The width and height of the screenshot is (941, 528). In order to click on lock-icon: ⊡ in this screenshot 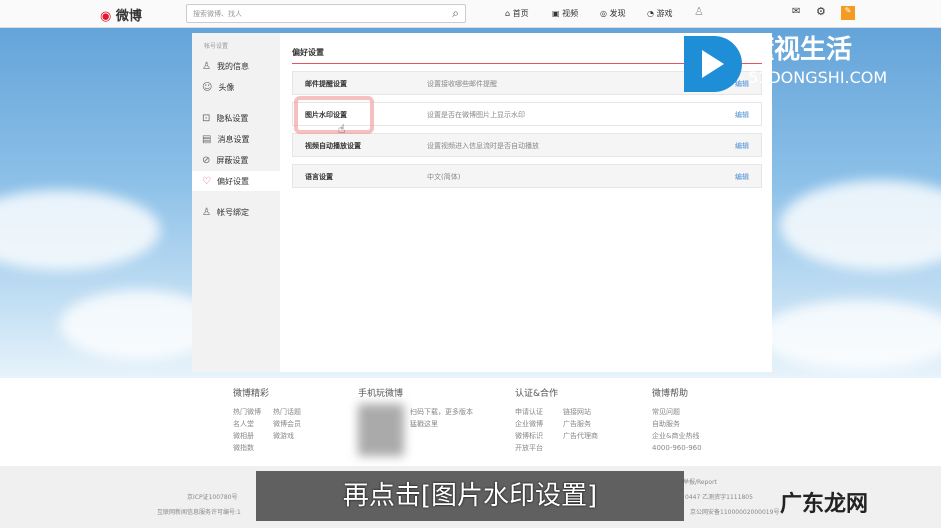, I will do `click(206, 118)`.